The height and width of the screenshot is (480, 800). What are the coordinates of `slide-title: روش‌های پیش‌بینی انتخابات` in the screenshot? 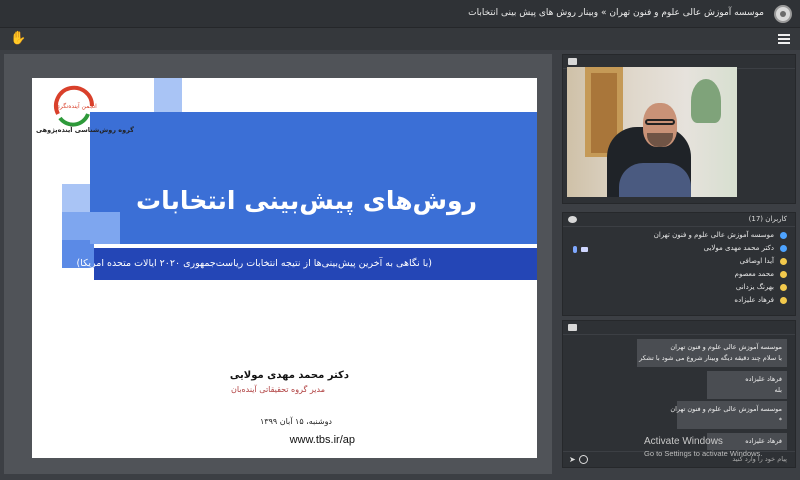 It's located at (306, 200).